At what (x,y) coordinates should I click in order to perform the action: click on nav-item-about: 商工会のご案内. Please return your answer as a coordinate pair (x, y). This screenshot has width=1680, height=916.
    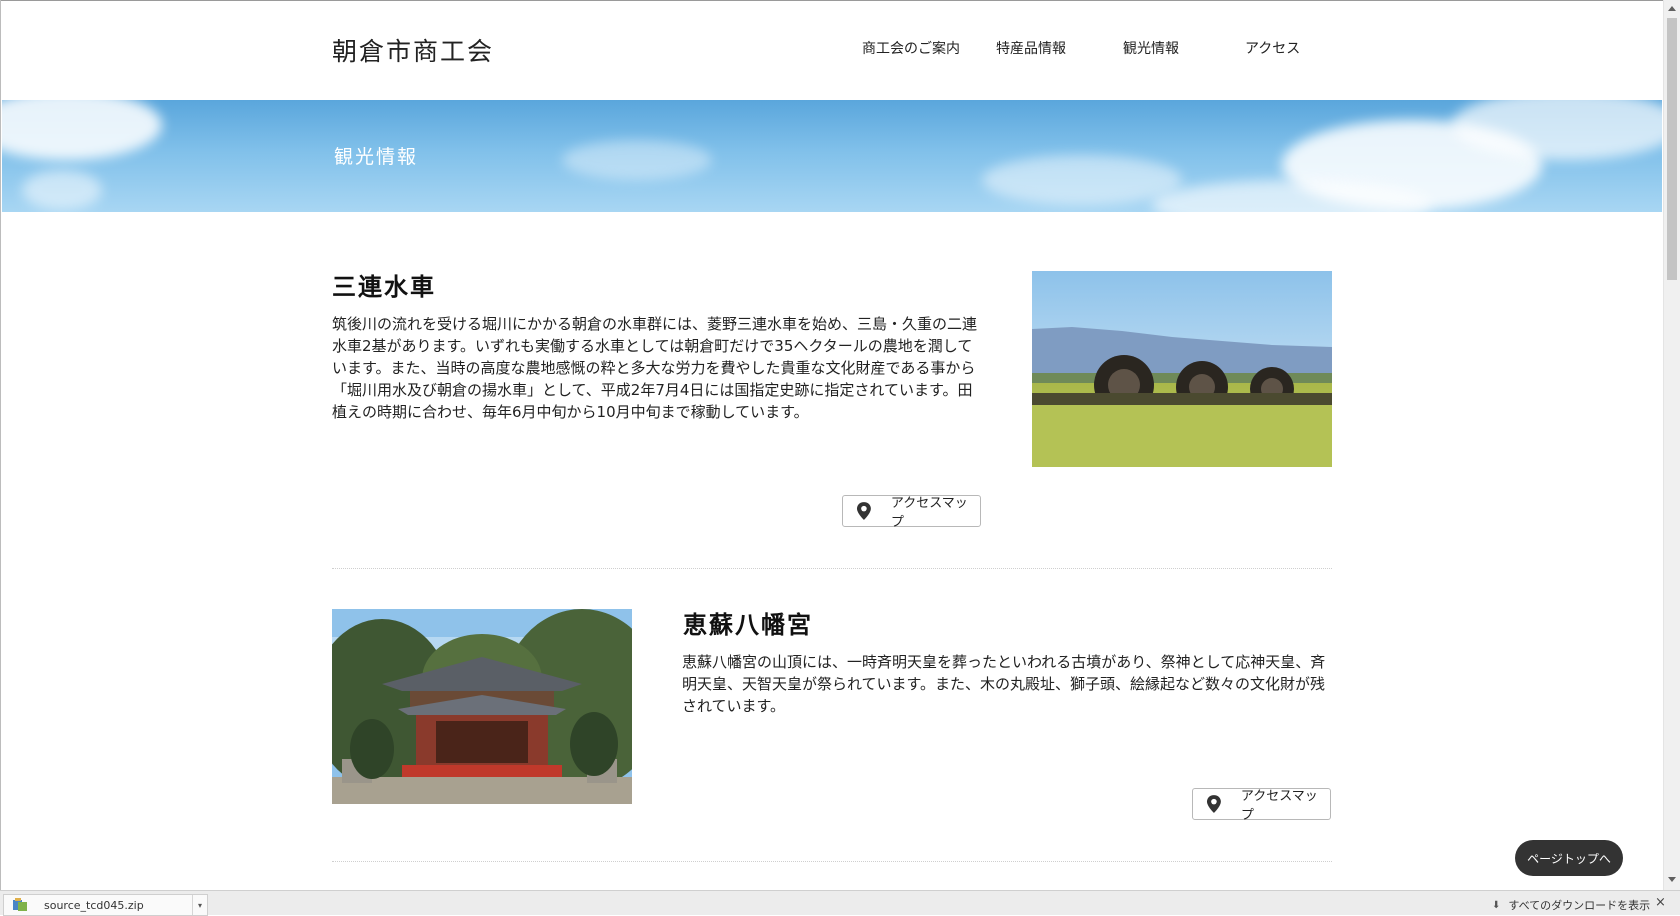
    Looking at the image, I should click on (911, 48).